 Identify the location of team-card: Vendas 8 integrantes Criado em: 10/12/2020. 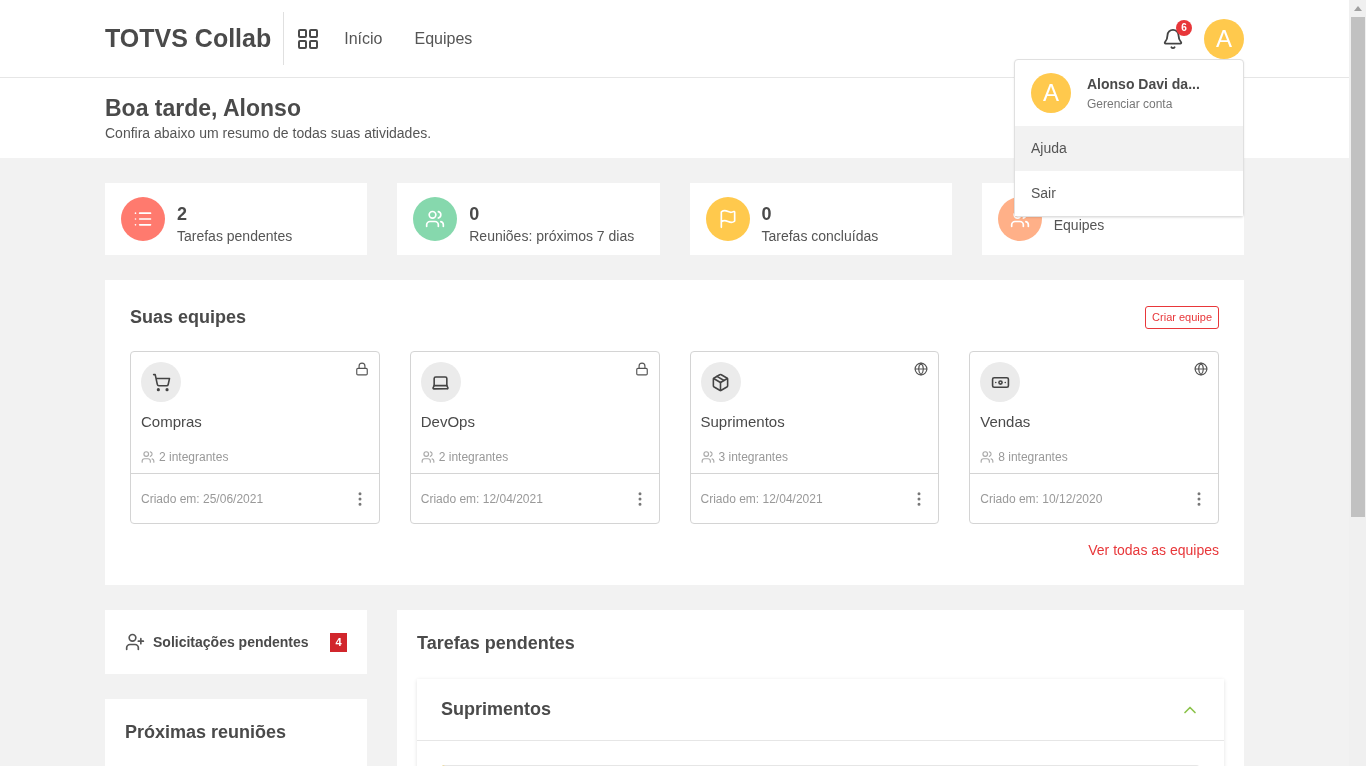
(1094, 437).